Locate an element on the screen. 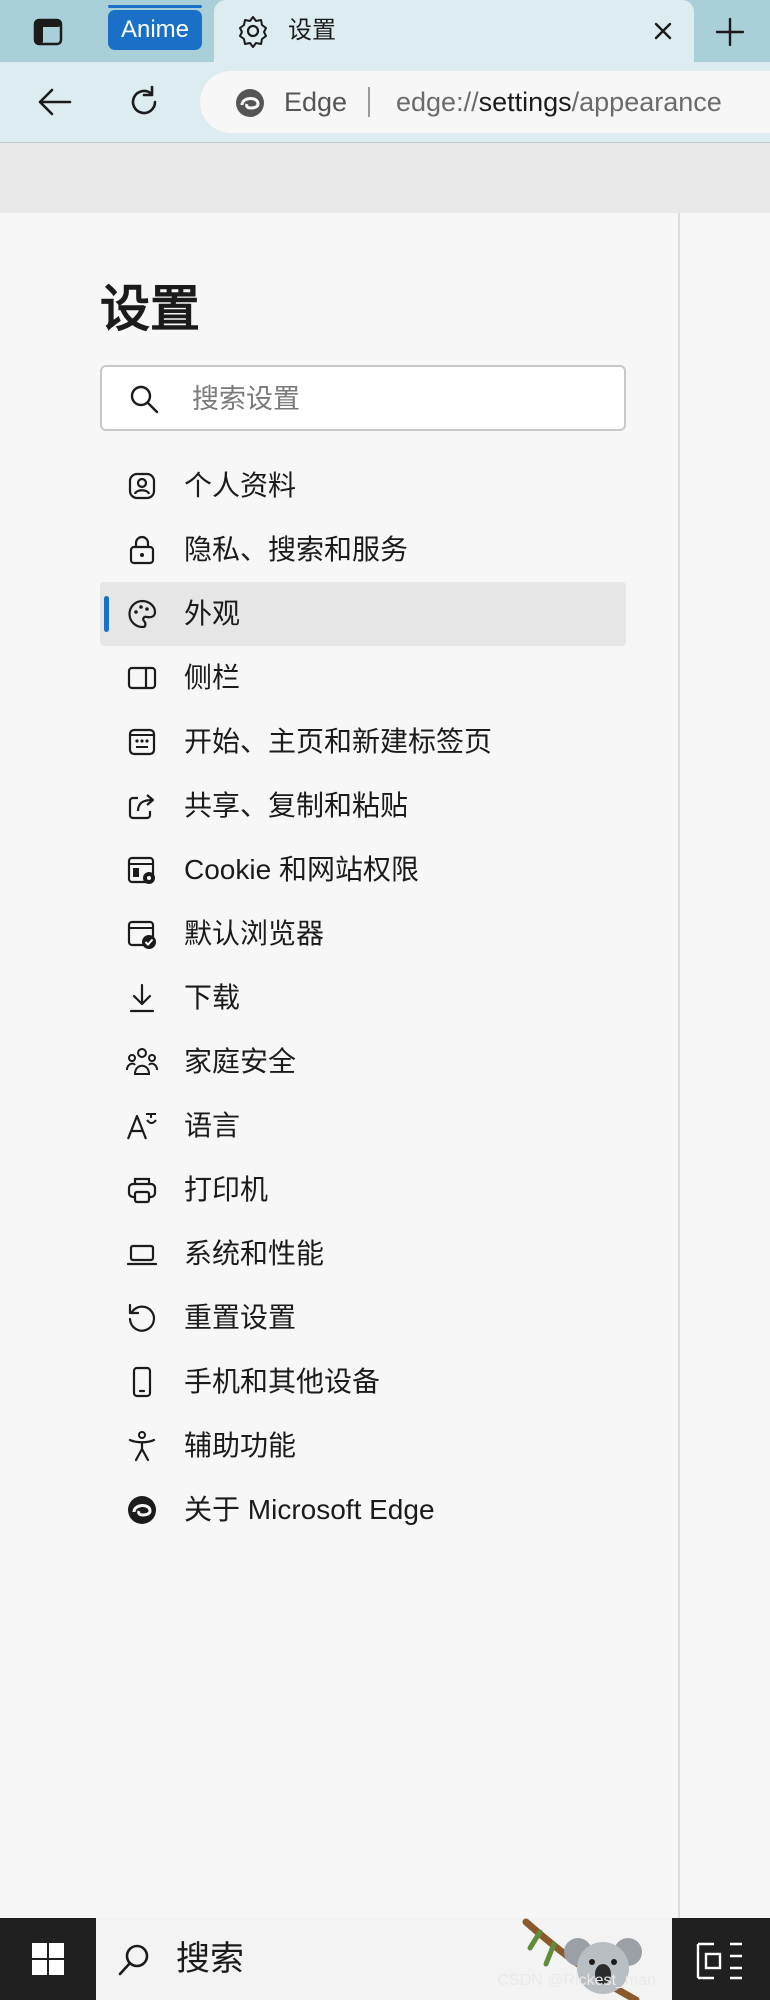 The height and width of the screenshot is (2000, 770). sidebar-item-about: 关于 Microsoft Edge is located at coordinates (363, 1510).